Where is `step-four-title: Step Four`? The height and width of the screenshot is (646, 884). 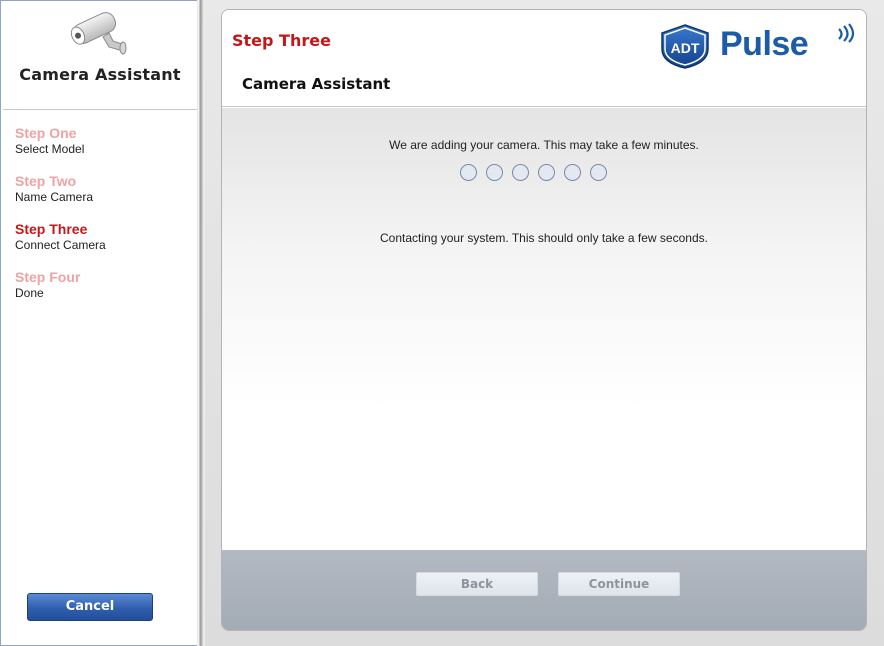 step-four-title: Step Four is located at coordinates (48, 277).